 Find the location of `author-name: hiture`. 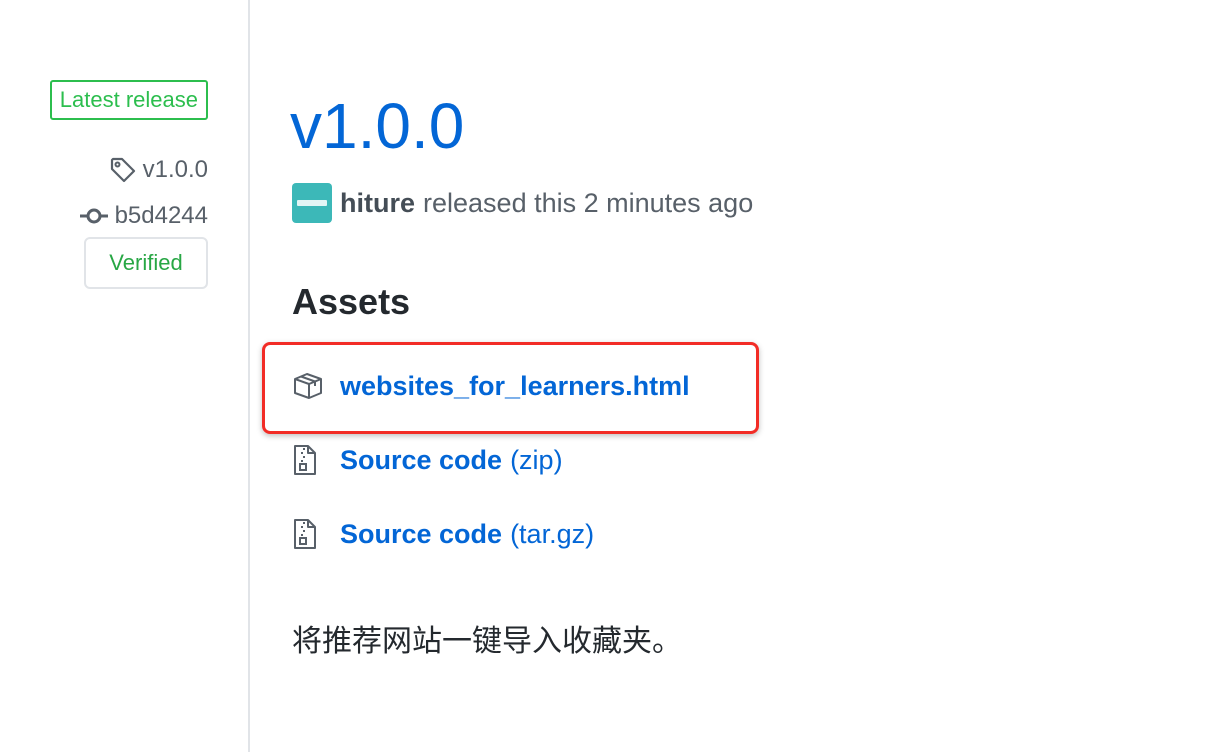

author-name: hiture is located at coordinates (377, 203).